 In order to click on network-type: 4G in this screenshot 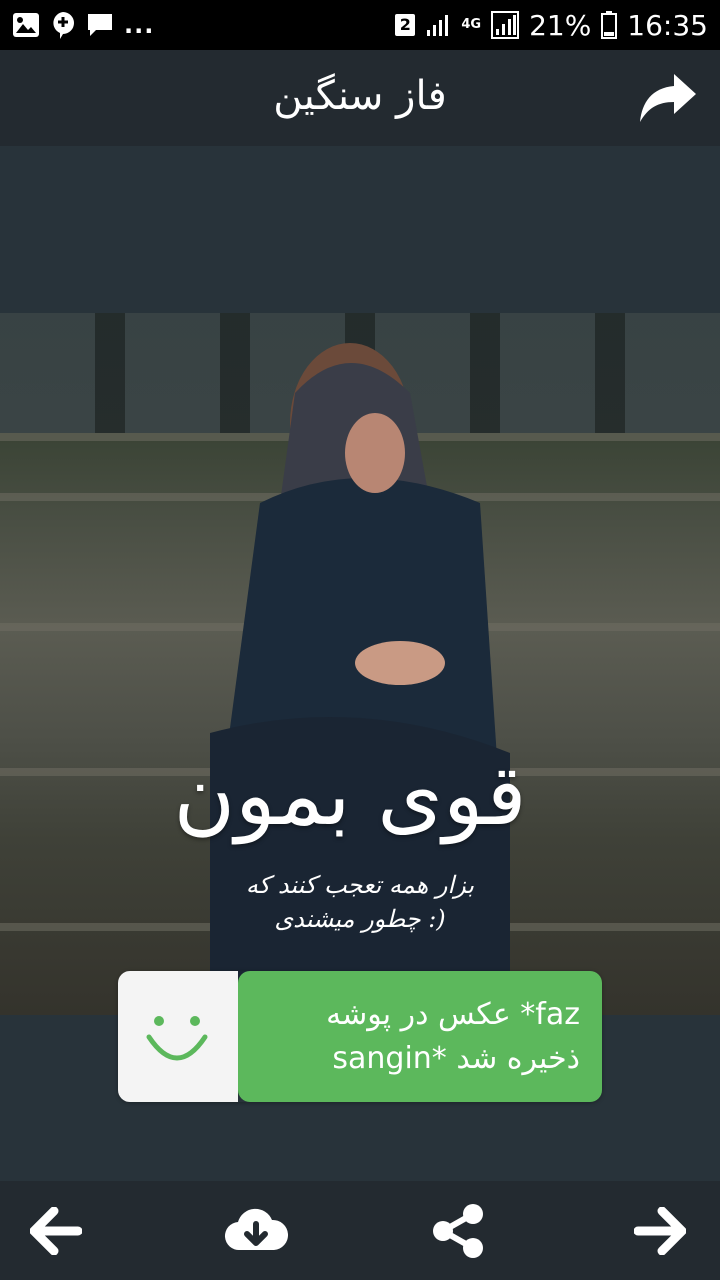, I will do `click(471, 24)`.